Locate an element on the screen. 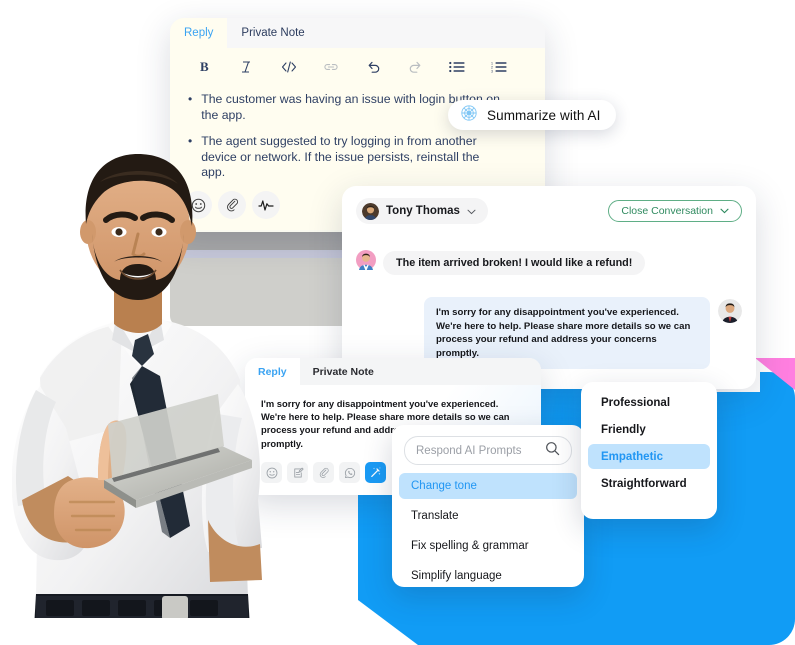 Image resolution: width=795 pixels, height=645 pixels. code-icon is located at coordinates (289, 67).